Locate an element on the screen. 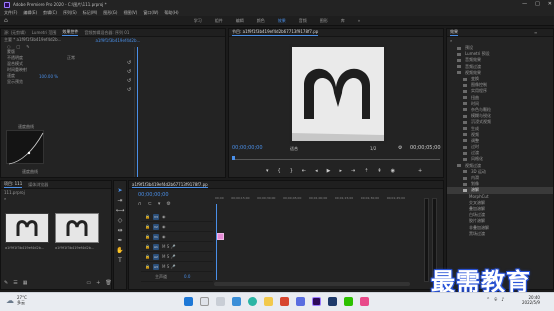  close-icon: ✕ is located at coordinates (550, 4).